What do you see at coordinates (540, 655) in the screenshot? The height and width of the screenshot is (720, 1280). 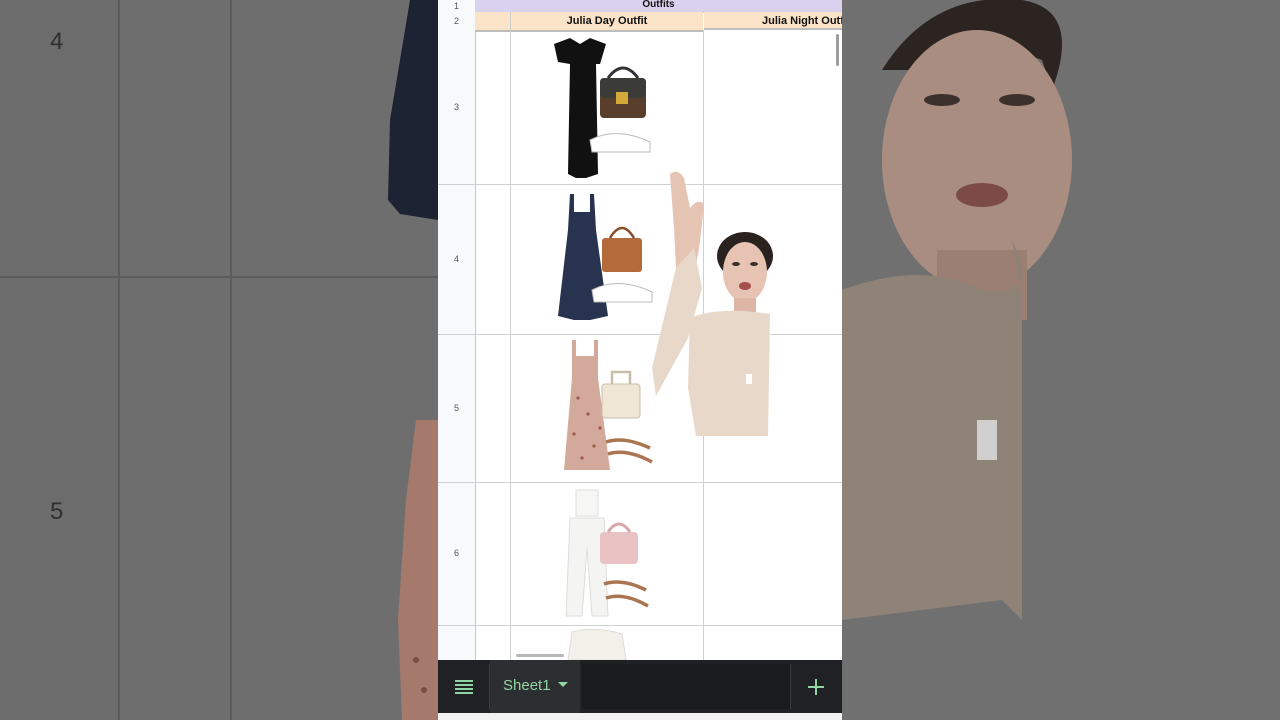 I see `horizontal-scrollbar` at bounding box center [540, 655].